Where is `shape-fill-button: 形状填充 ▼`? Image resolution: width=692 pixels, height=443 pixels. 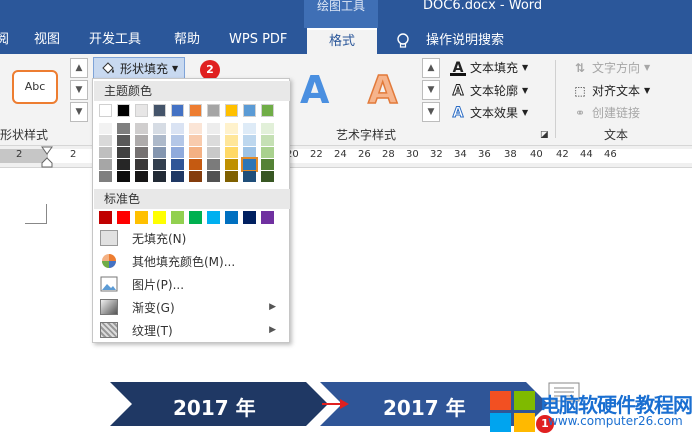 shape-fill-button: 形状填充 ▼ is located at coordinates (139, 68).